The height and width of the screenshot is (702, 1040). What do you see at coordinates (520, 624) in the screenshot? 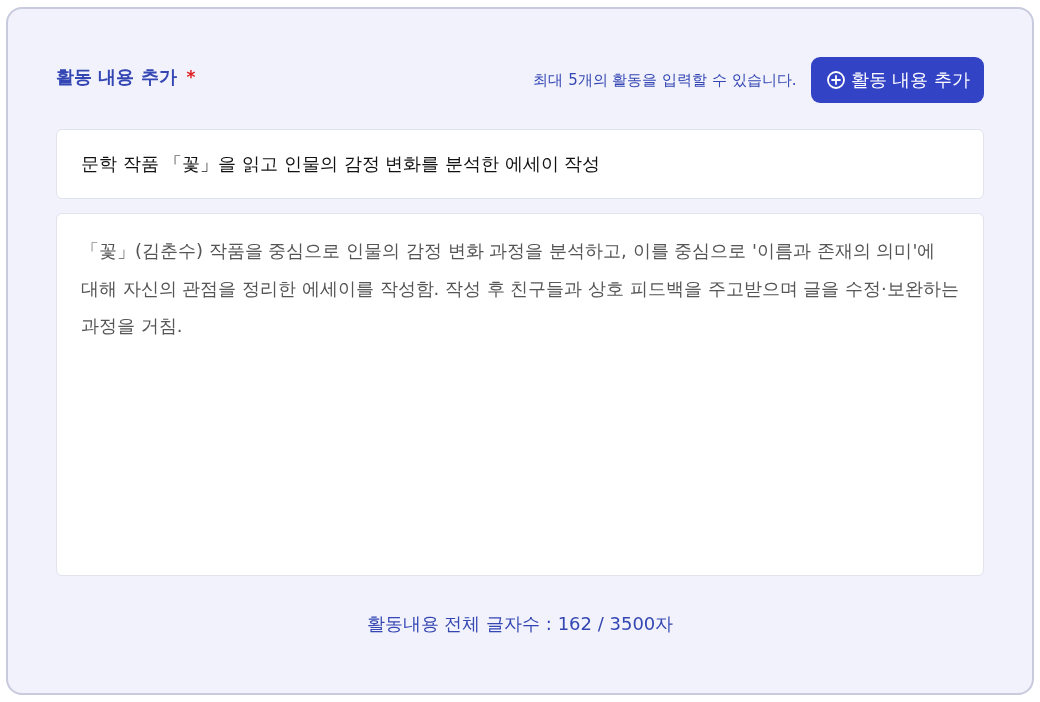
I see `character-counter: 활동내용 전체 글자수 : 162 / 3500자` at bounding box center [520, 624].